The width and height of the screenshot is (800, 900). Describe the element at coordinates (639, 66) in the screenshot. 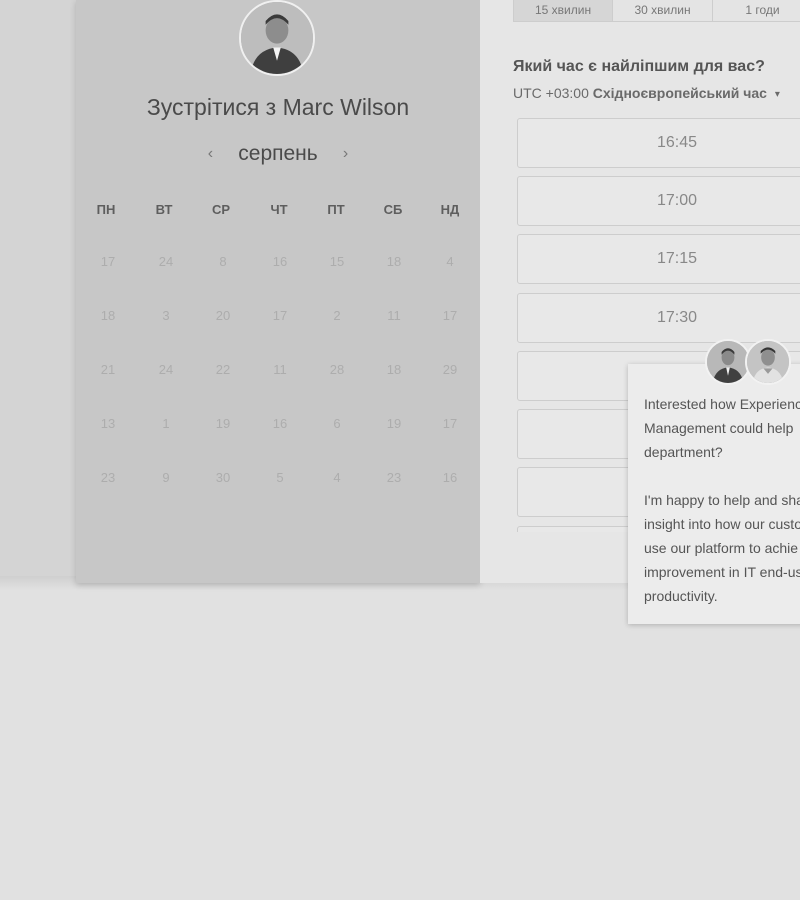

I see `time-question: Який час є найліпшим для вас?` at that location.